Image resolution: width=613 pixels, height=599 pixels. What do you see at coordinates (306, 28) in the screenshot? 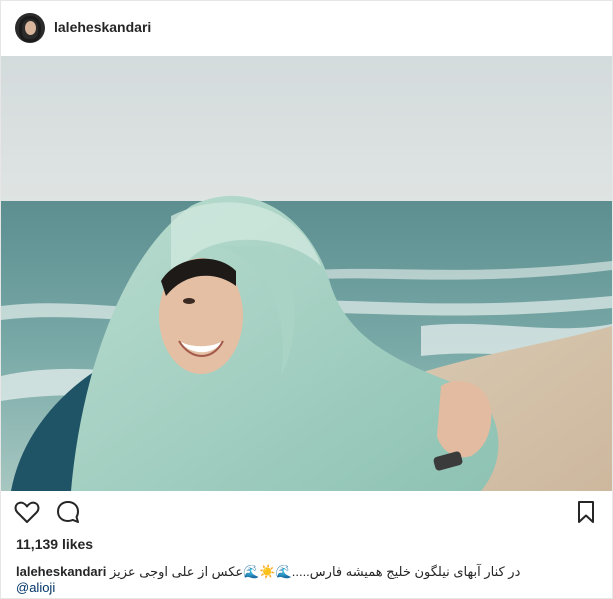
I see `post-header: laleheskandari` at bounding box center [306, 28].